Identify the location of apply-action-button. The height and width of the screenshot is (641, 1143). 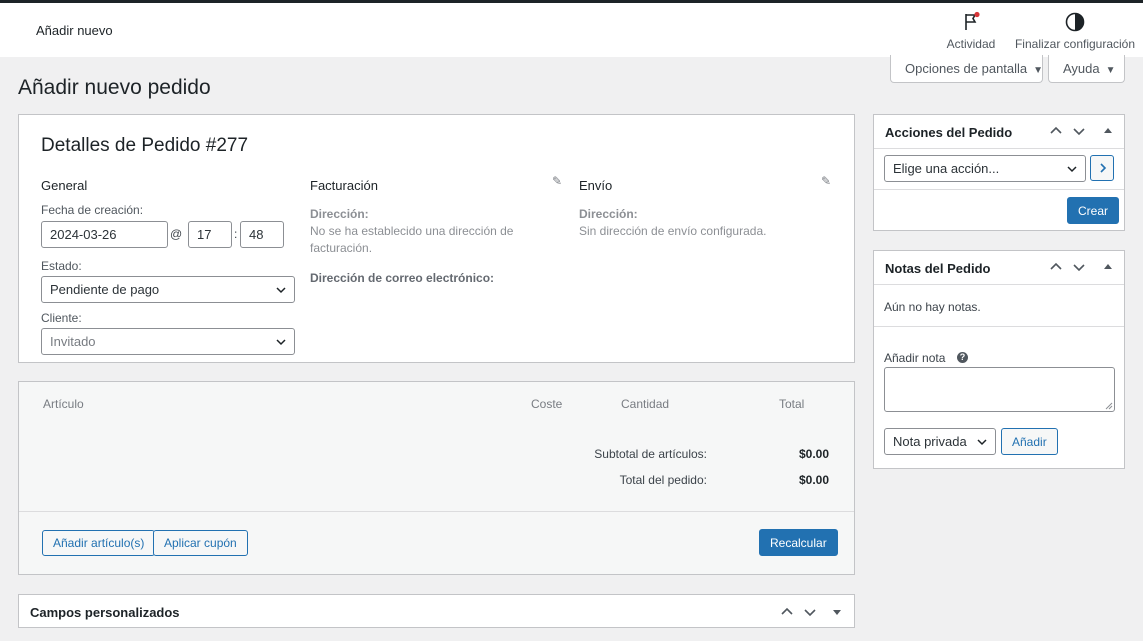
(1102, 168).